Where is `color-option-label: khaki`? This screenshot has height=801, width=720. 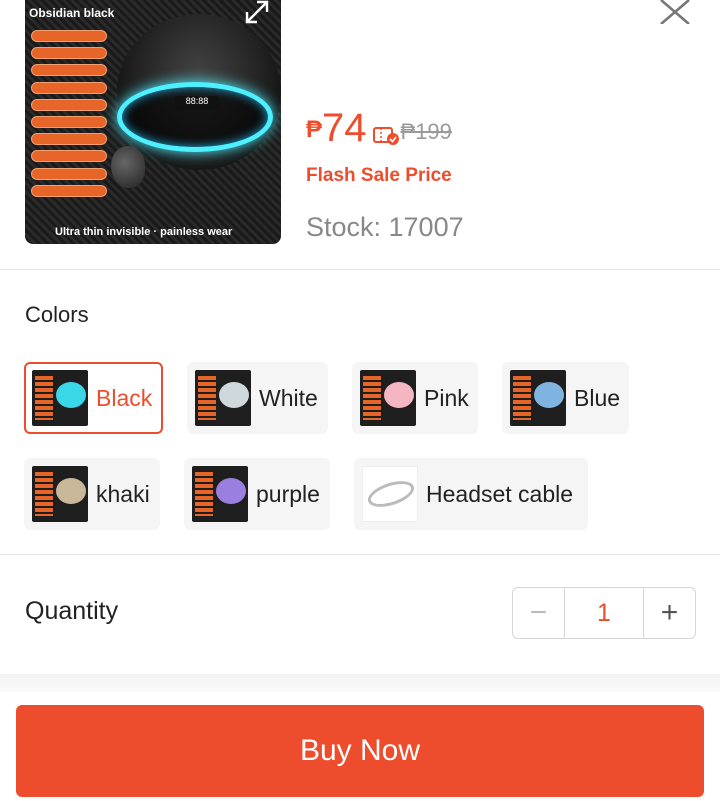
color-option-label: khaki is located at coordinates (123, 493).